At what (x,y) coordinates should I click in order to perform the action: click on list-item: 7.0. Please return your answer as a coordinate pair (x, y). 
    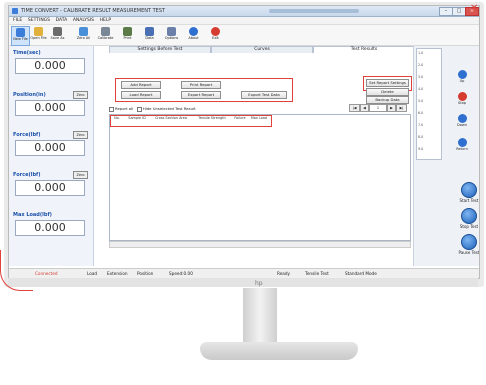
    Looking at the image, I should click on (420, 125).